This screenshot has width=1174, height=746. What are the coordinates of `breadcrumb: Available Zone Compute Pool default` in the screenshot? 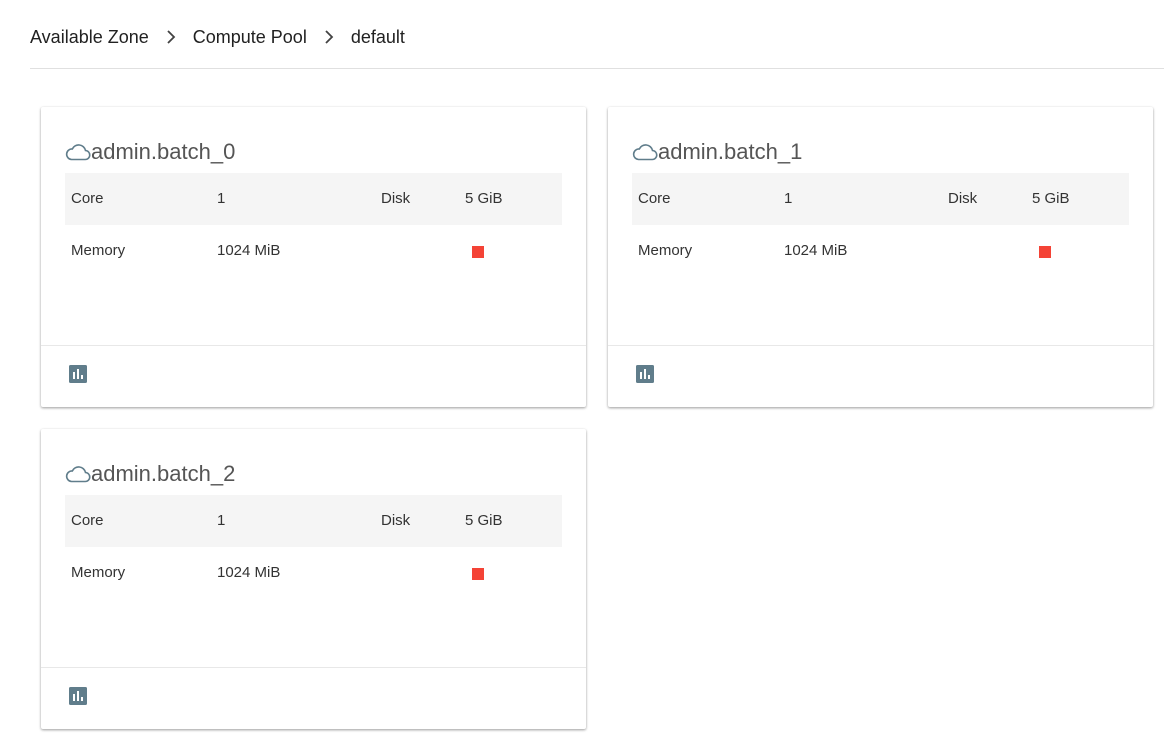 It's located at (217, 37).